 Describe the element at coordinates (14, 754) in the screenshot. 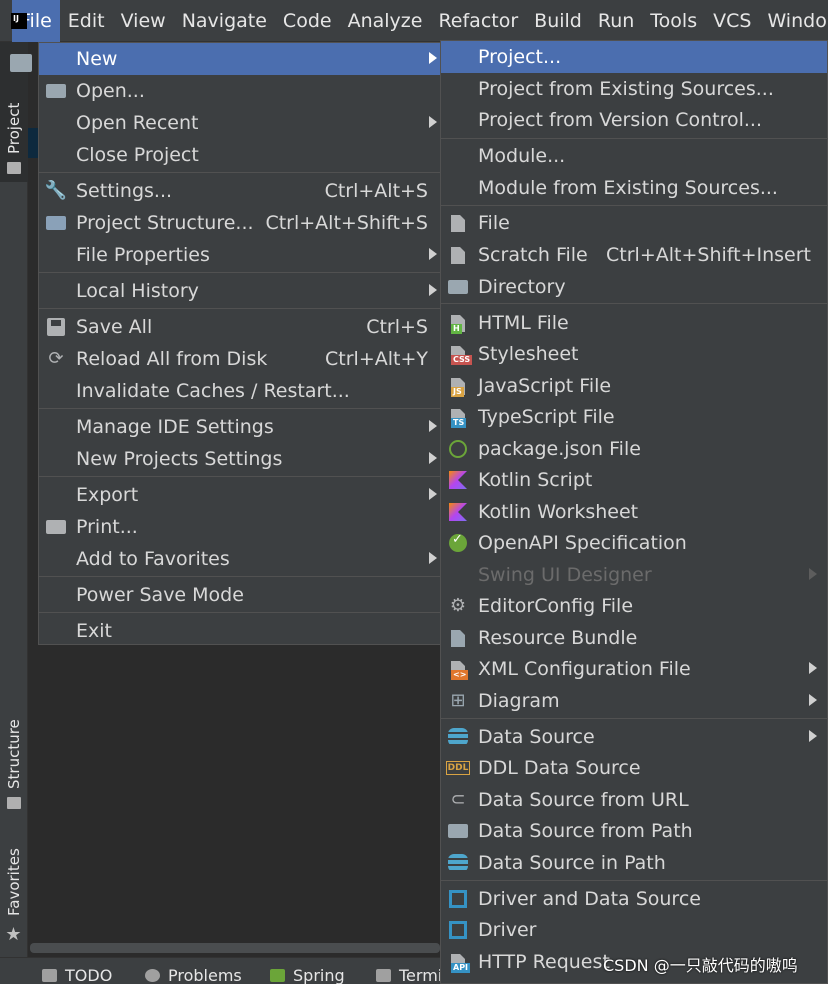

I see `tool-window-structure-label: Structure` at that location.